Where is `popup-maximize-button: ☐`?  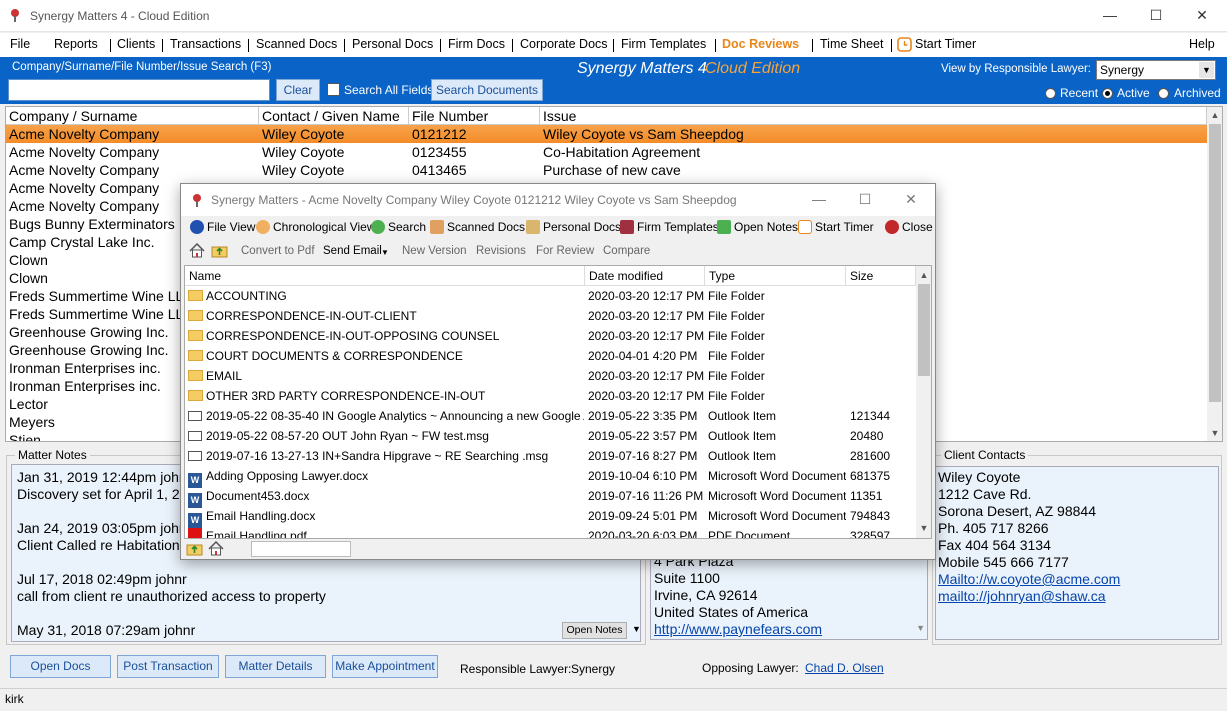
popup-maximize-button: ☐ is located at coordinates (865, 199).